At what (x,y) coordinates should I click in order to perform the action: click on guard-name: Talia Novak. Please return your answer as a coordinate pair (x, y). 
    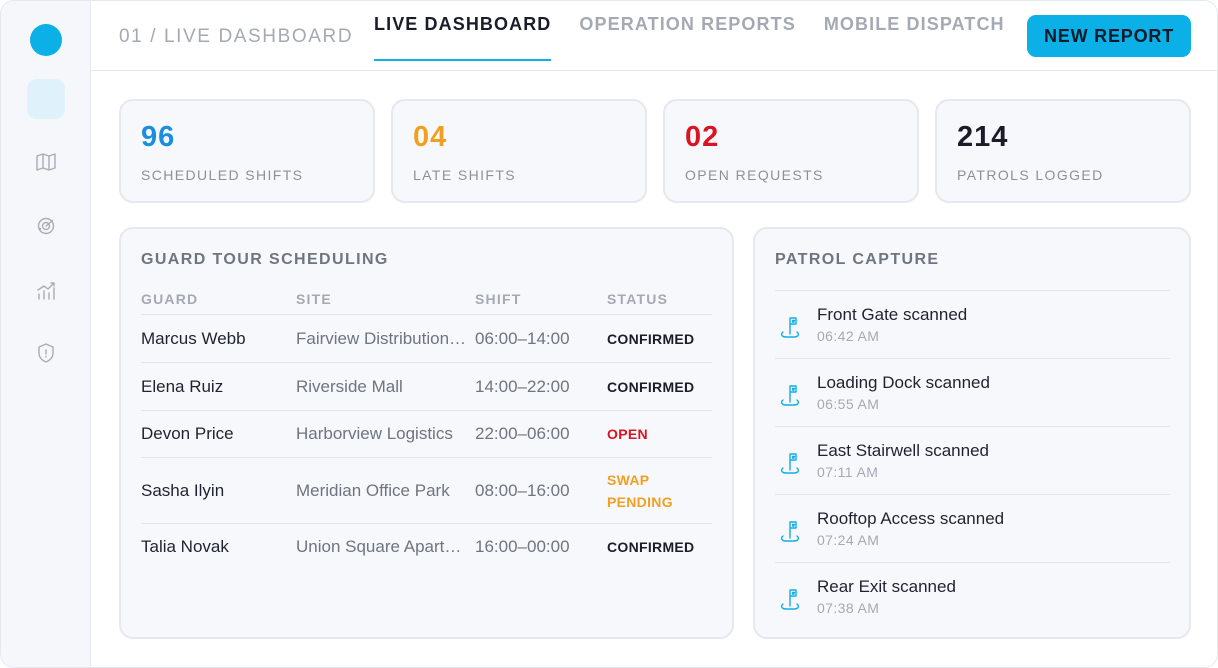
    Looking at the image, I should click on (185, 546).